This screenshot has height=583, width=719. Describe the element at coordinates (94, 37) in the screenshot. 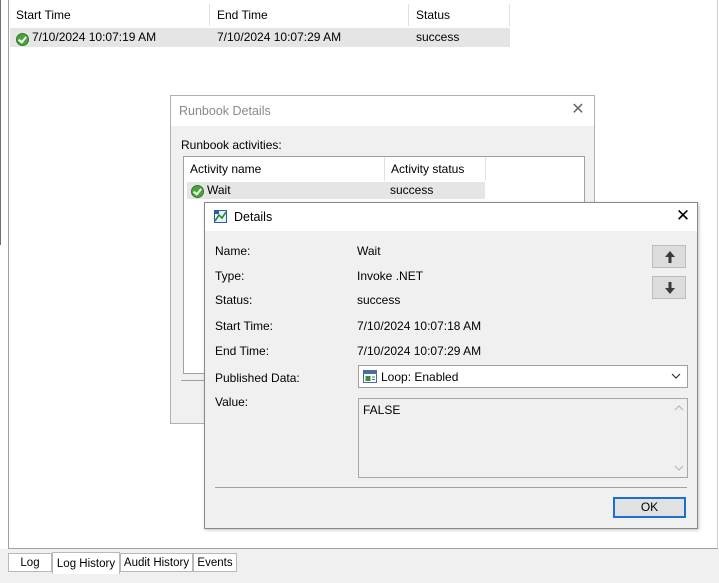

I see `row-start-time: 7/10/2024 10:07:19 AM` at that location.